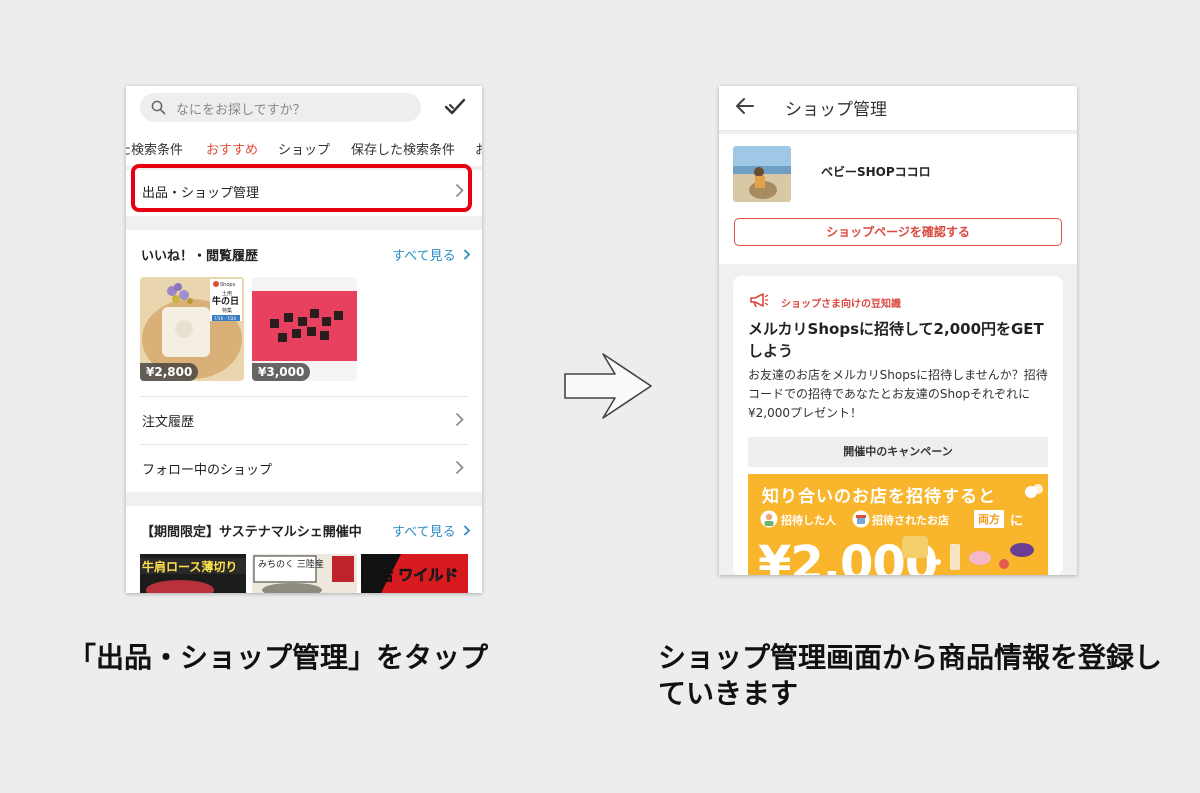 The image size is (1200, 793). What do you see at coordinates (241, 110) in the screenshot?
I see `search-placeholder: なにをお探しですか？` at bounding box center [241, 110].